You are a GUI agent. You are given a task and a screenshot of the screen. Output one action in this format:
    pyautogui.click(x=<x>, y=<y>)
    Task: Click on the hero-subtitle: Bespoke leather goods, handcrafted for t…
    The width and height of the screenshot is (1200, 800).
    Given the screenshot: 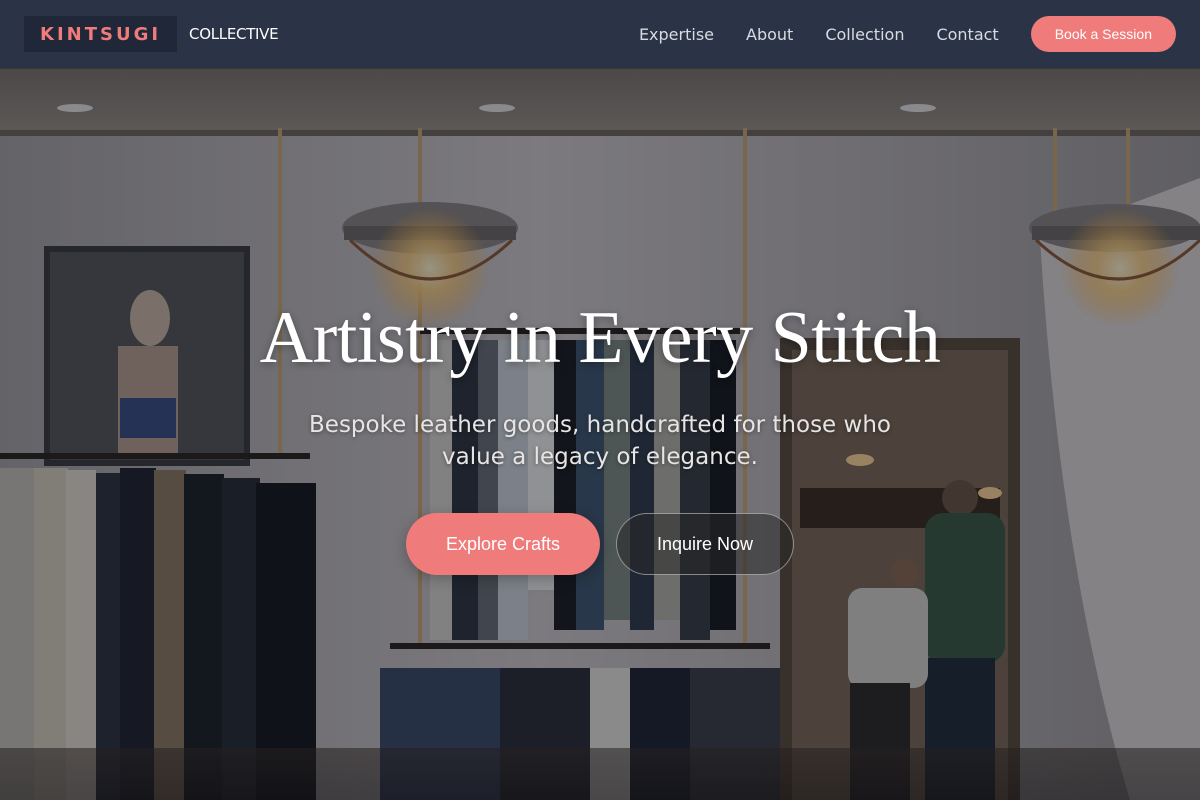 What is the action you would take?
    pyautogui.click(x=600, y=441)
    